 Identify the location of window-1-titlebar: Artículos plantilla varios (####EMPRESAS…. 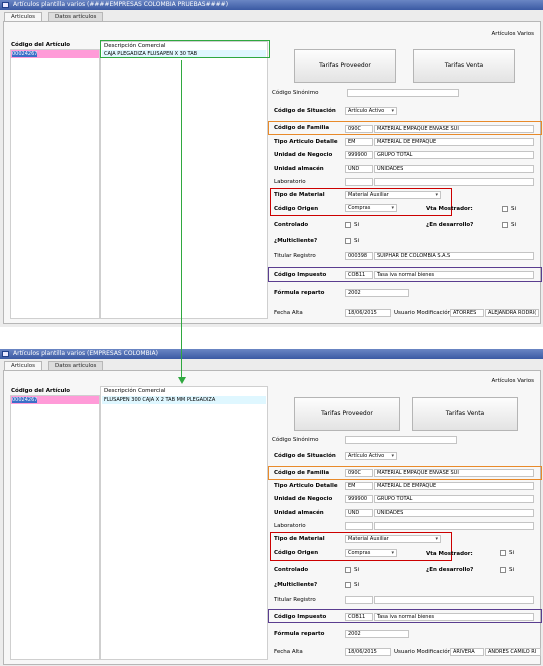
(271, 5).